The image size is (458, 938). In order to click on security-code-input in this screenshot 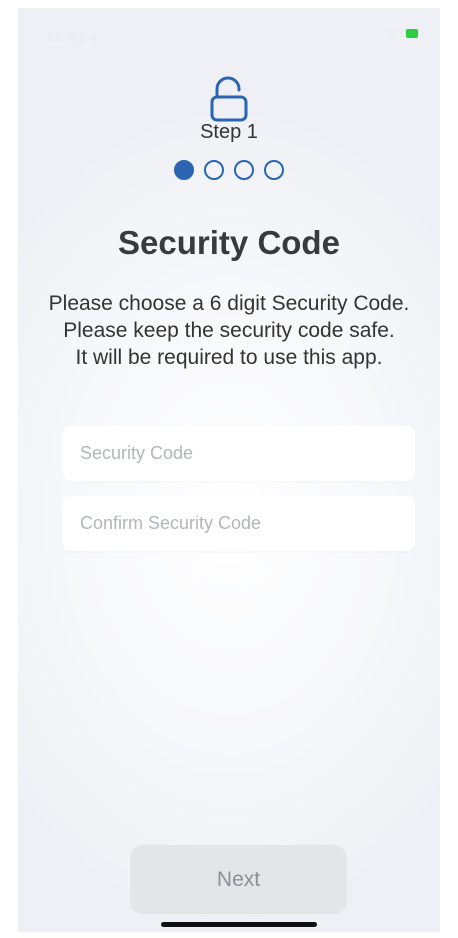, I will do `click(238, 453)`.